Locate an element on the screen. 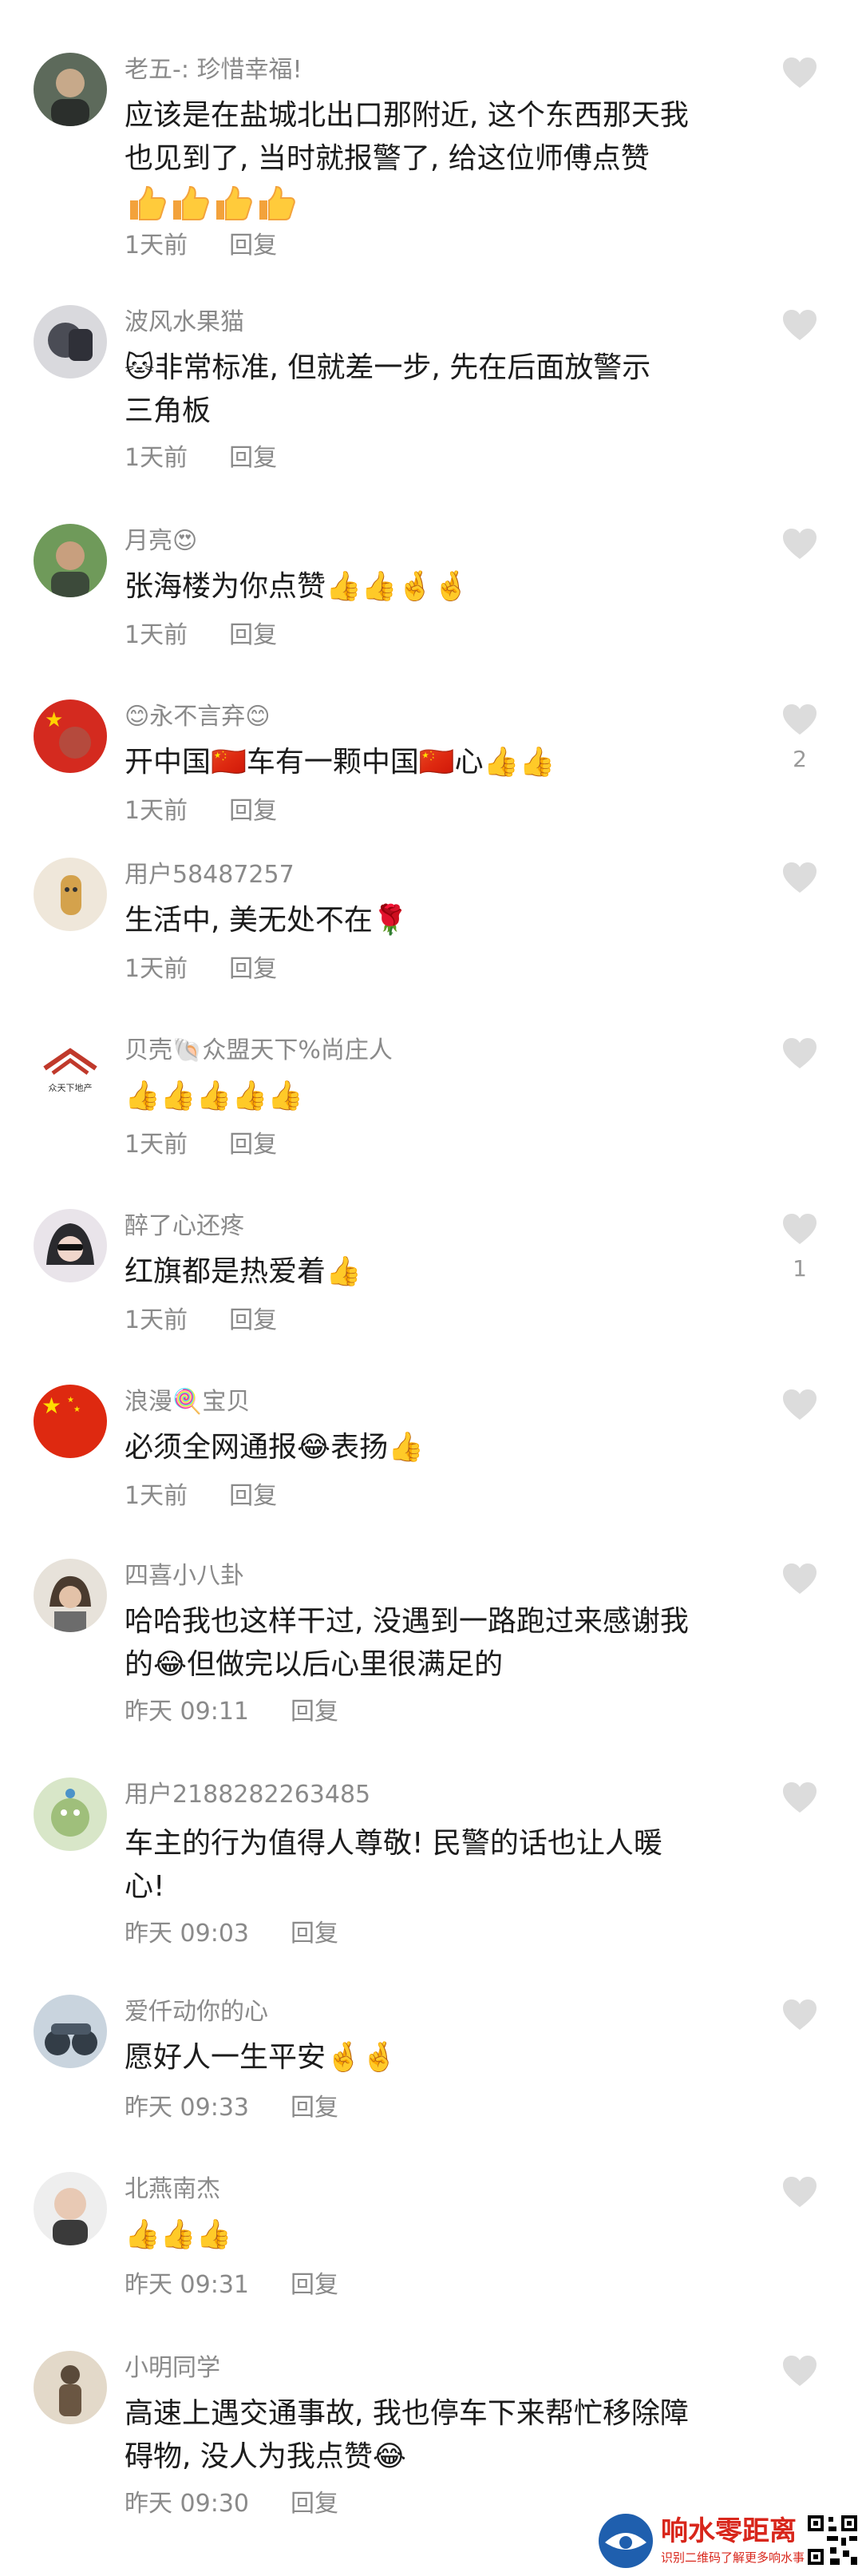 This screenshot has width=862, height=2576. comment-text-line: 高速上遇交通事故, 我也停车下来帮忙移除障 is located at coordinates (407, 2413).